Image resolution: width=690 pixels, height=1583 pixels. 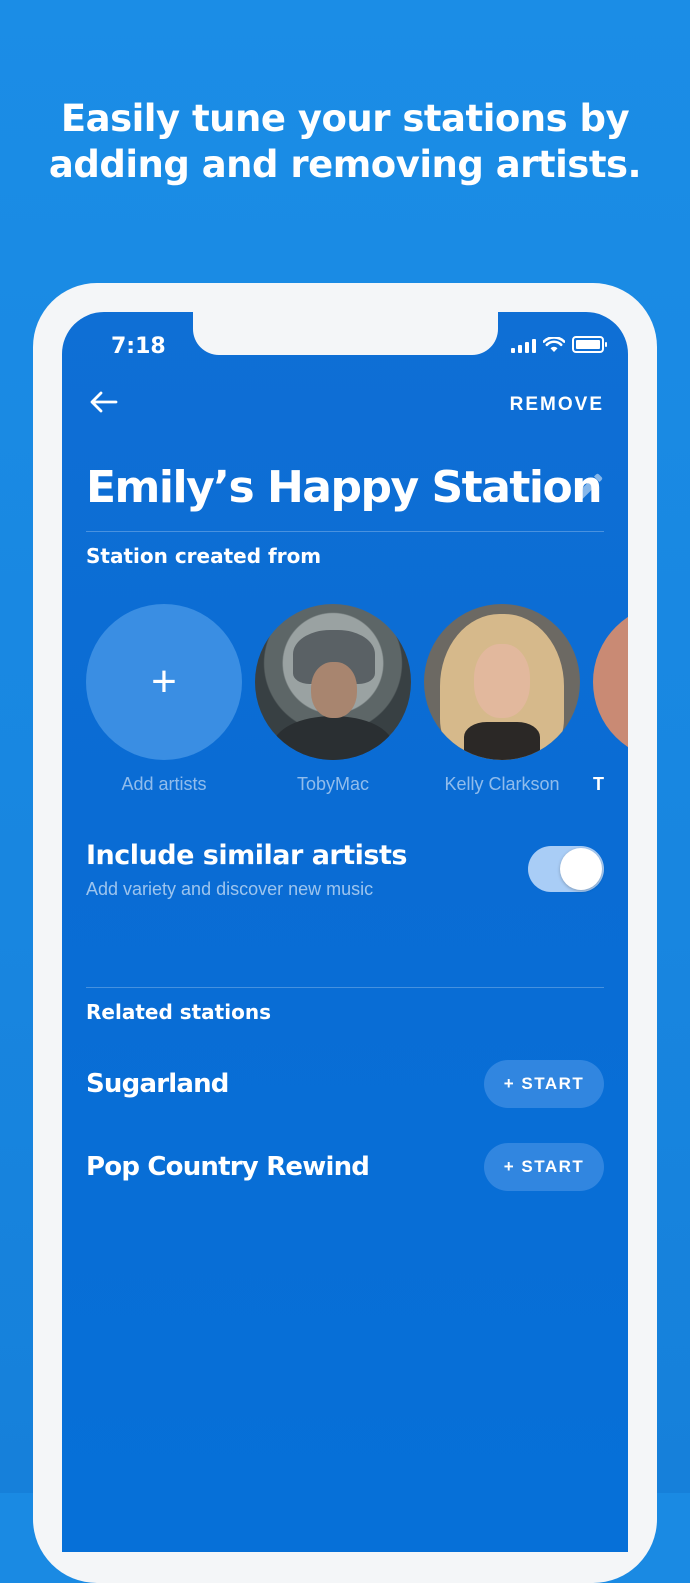 What do you see at coordinates (344, 487) in the screenshot?
I see `station-title: Emily’s Happy Station` at bounding box center [344, 487].